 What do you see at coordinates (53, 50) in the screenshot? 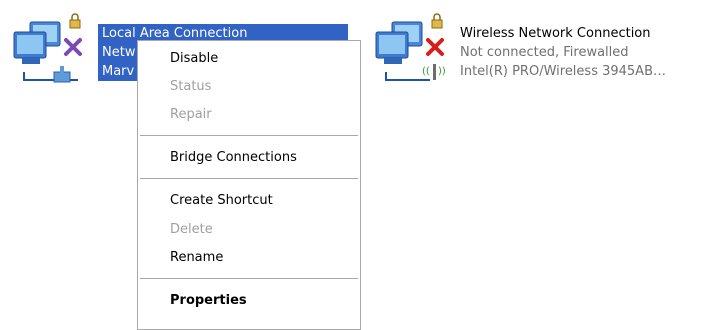
I see `lan-connection-icon` at bounding box center [53, 50].